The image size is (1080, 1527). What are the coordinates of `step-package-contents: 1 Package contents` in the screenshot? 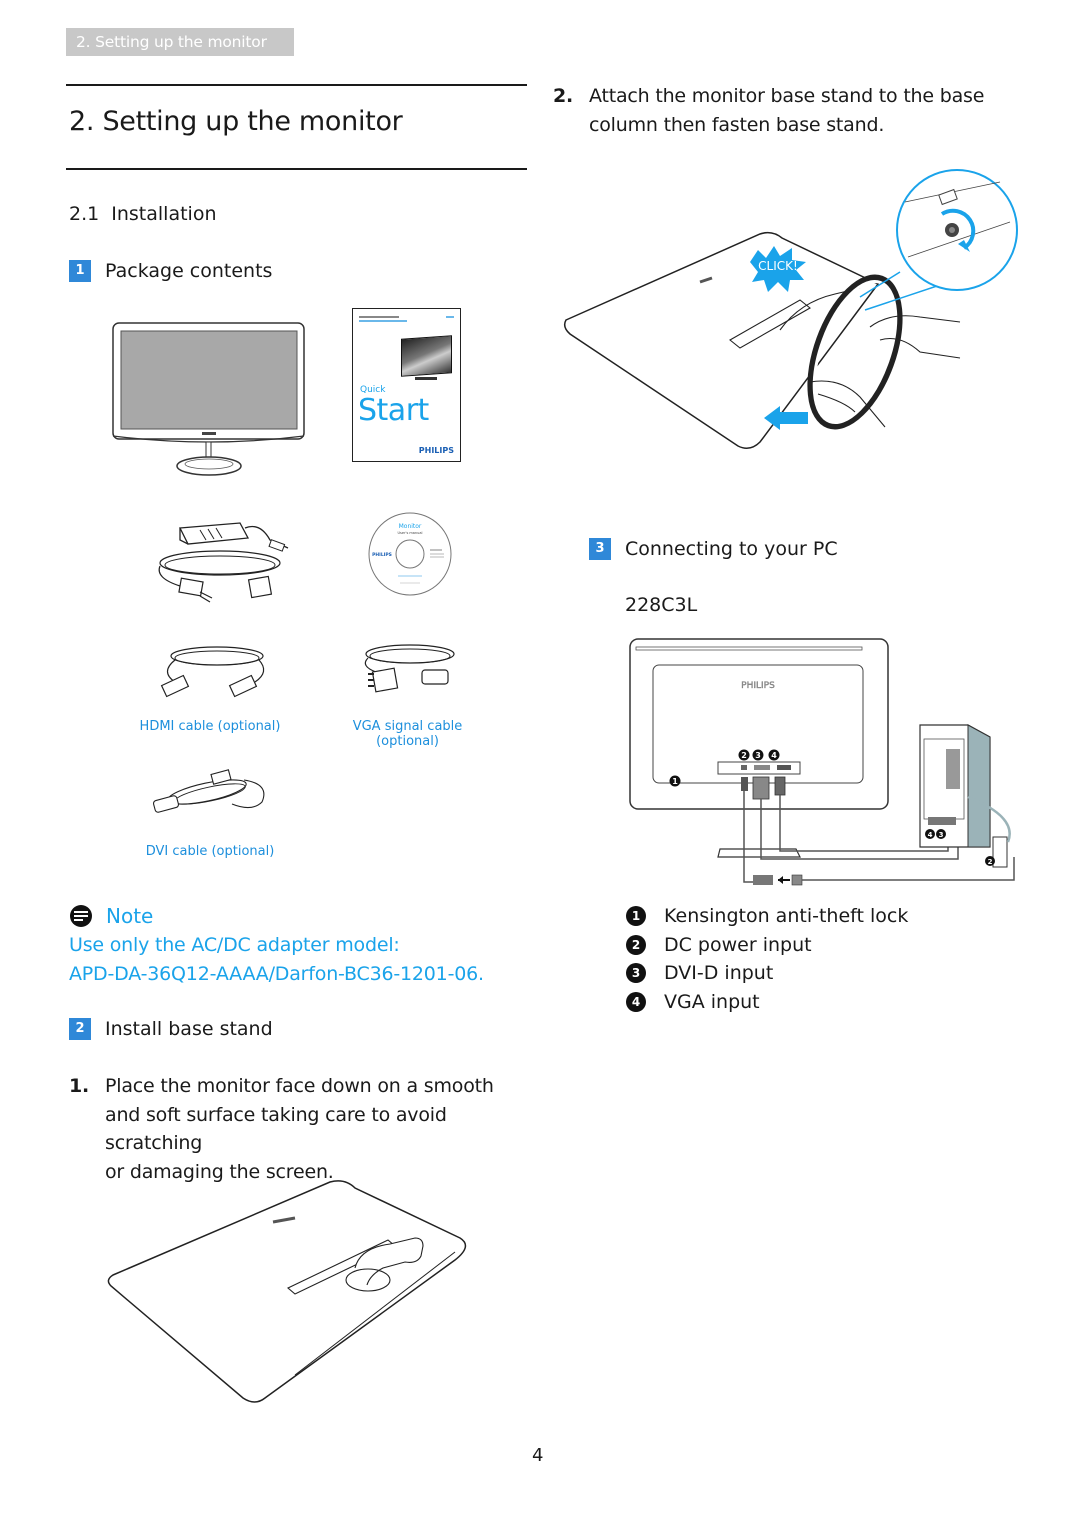 It's located at (170, 271).